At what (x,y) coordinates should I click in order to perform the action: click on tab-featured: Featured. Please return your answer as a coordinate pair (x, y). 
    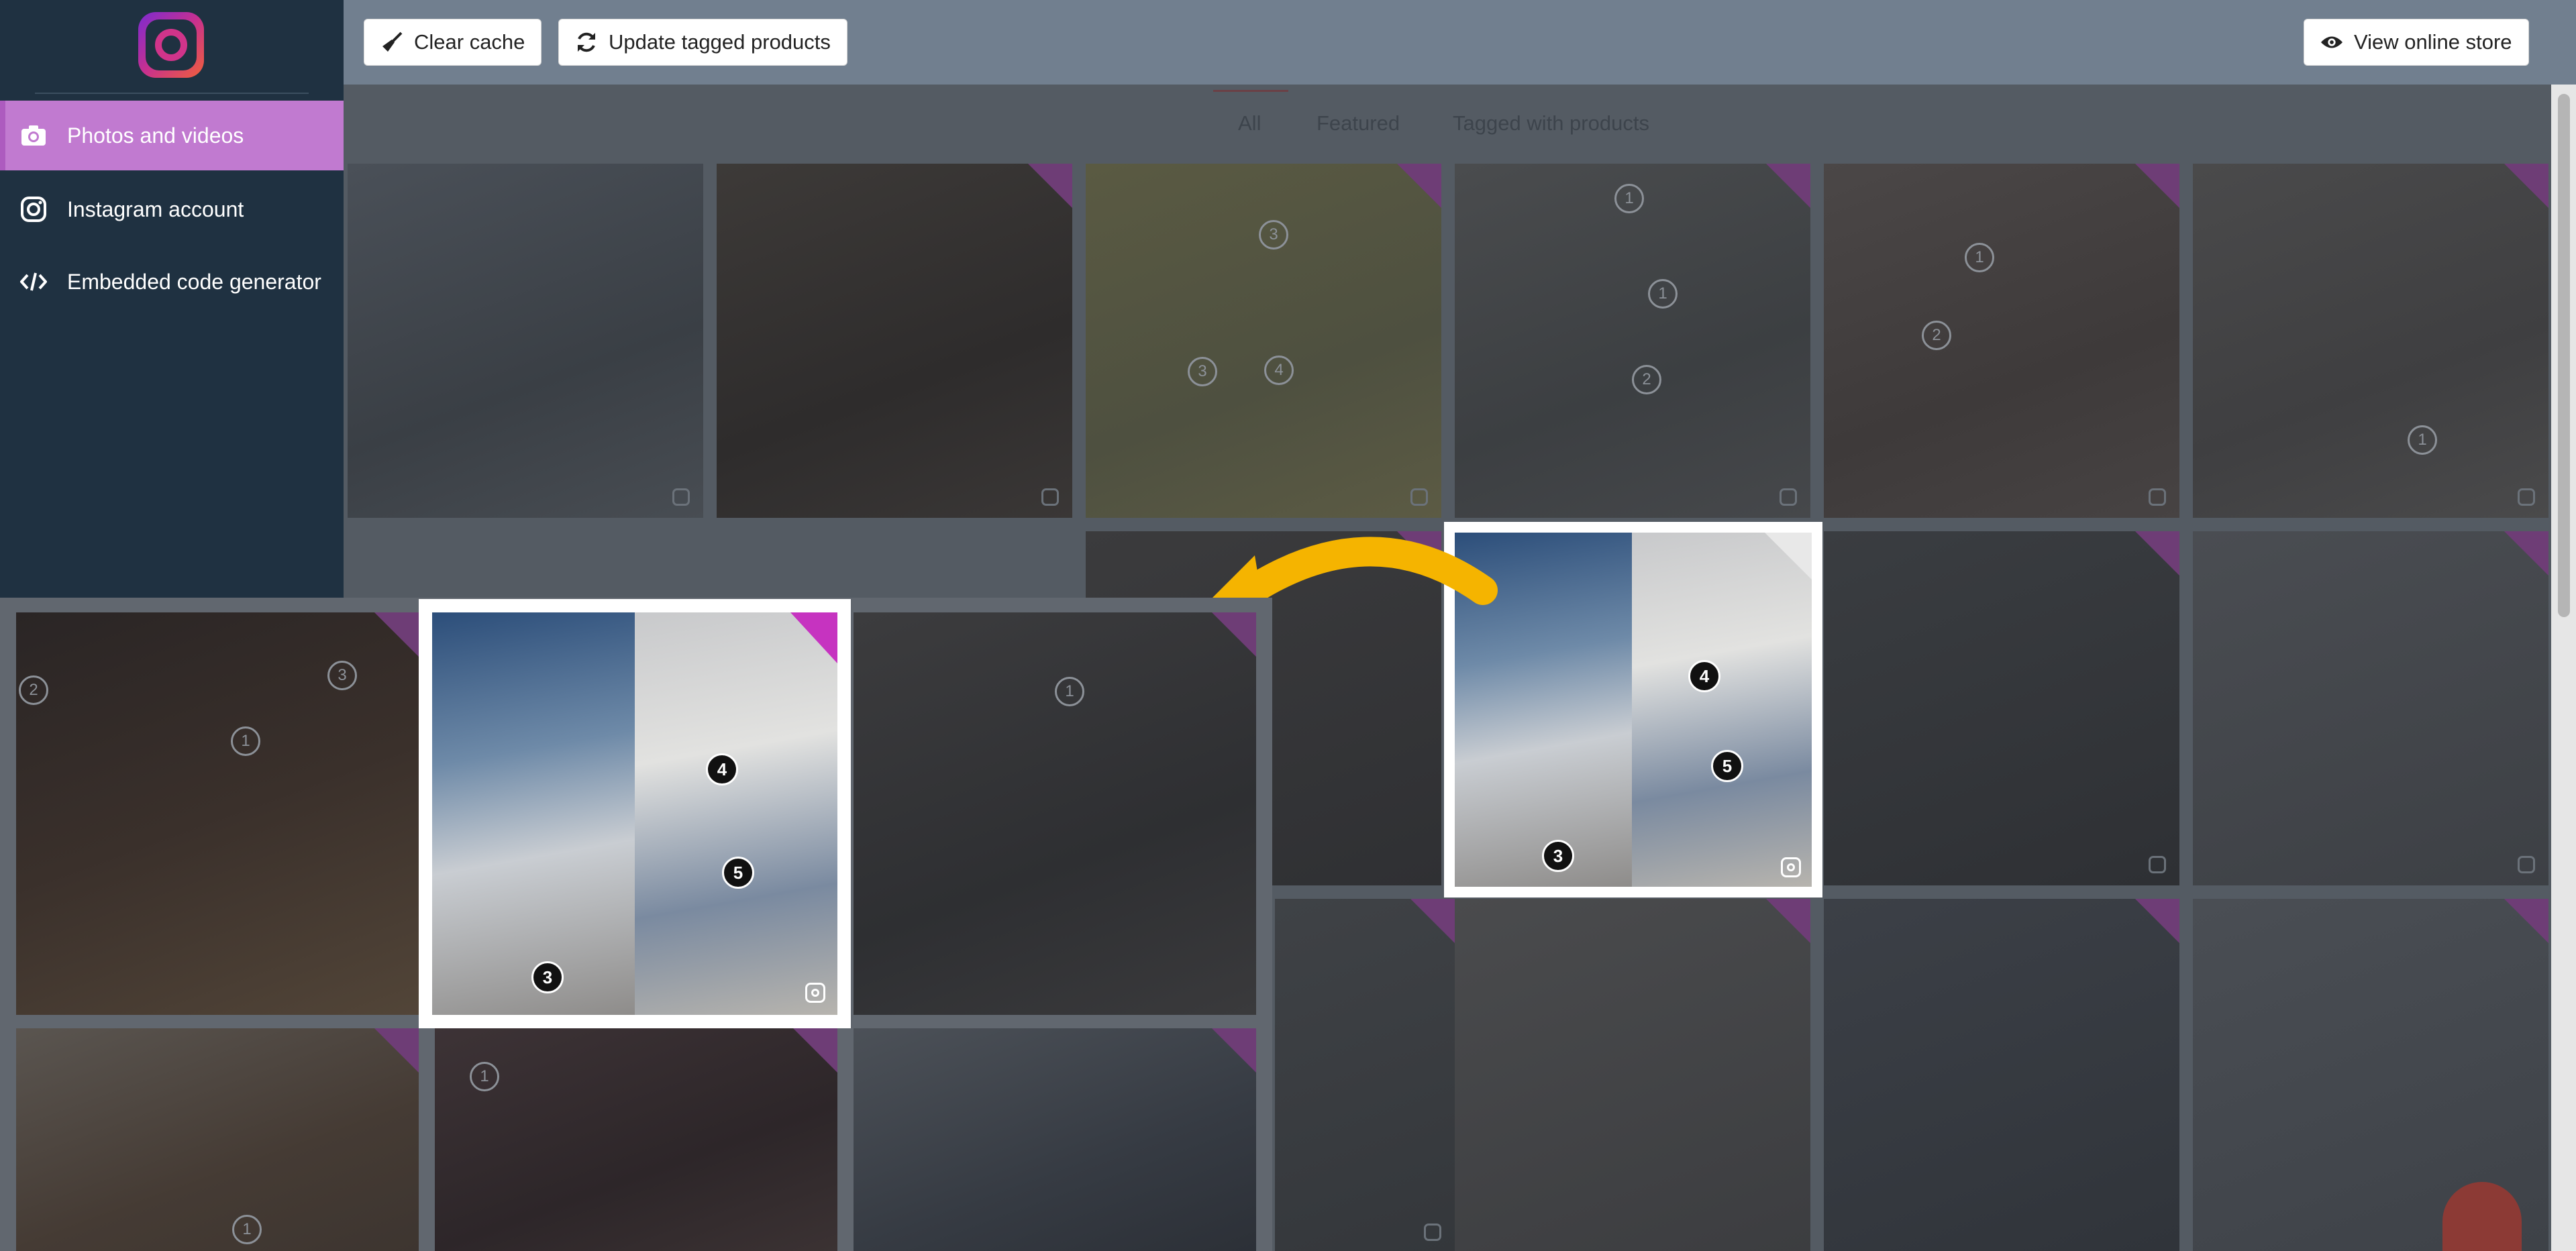
    Looking at the image, I should click on (1358, 123).